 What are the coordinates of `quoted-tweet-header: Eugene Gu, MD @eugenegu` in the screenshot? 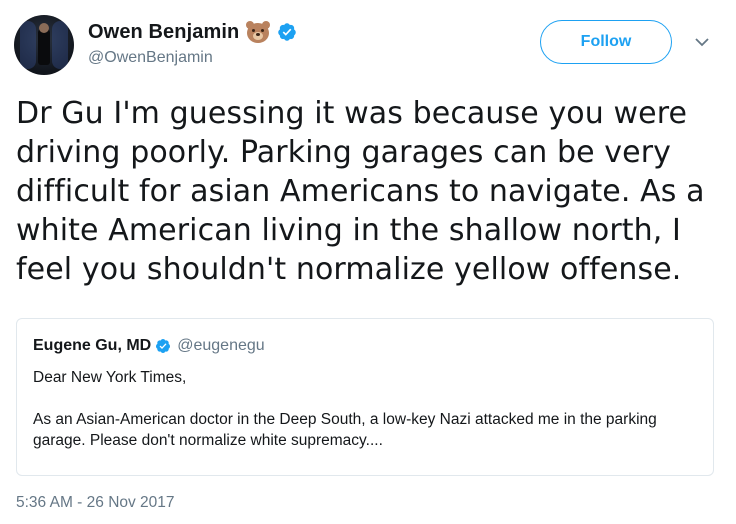 It's located at (149, 346).